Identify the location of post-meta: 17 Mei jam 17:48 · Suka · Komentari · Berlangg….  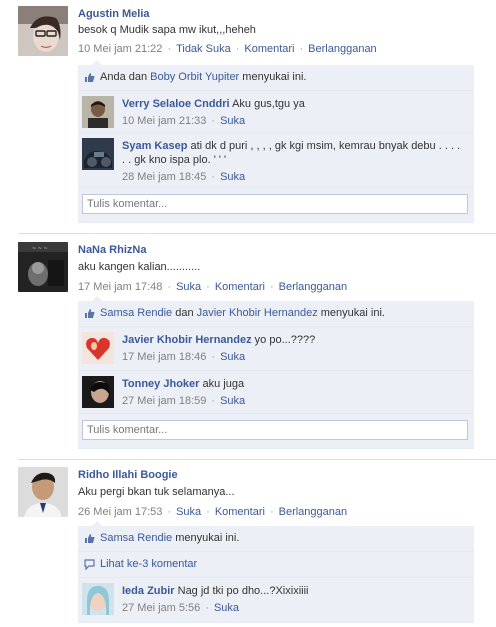
(213, 287).